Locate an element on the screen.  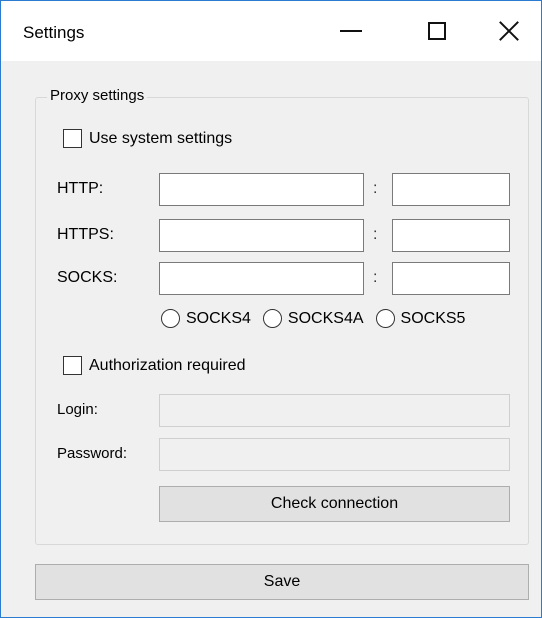
https-label: HTTPS: is located at coordinates (85, 234).